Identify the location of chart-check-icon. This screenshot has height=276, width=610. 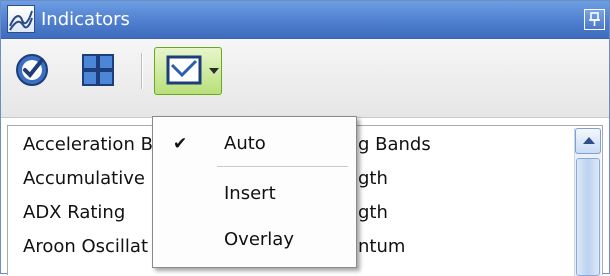
(184, 70).